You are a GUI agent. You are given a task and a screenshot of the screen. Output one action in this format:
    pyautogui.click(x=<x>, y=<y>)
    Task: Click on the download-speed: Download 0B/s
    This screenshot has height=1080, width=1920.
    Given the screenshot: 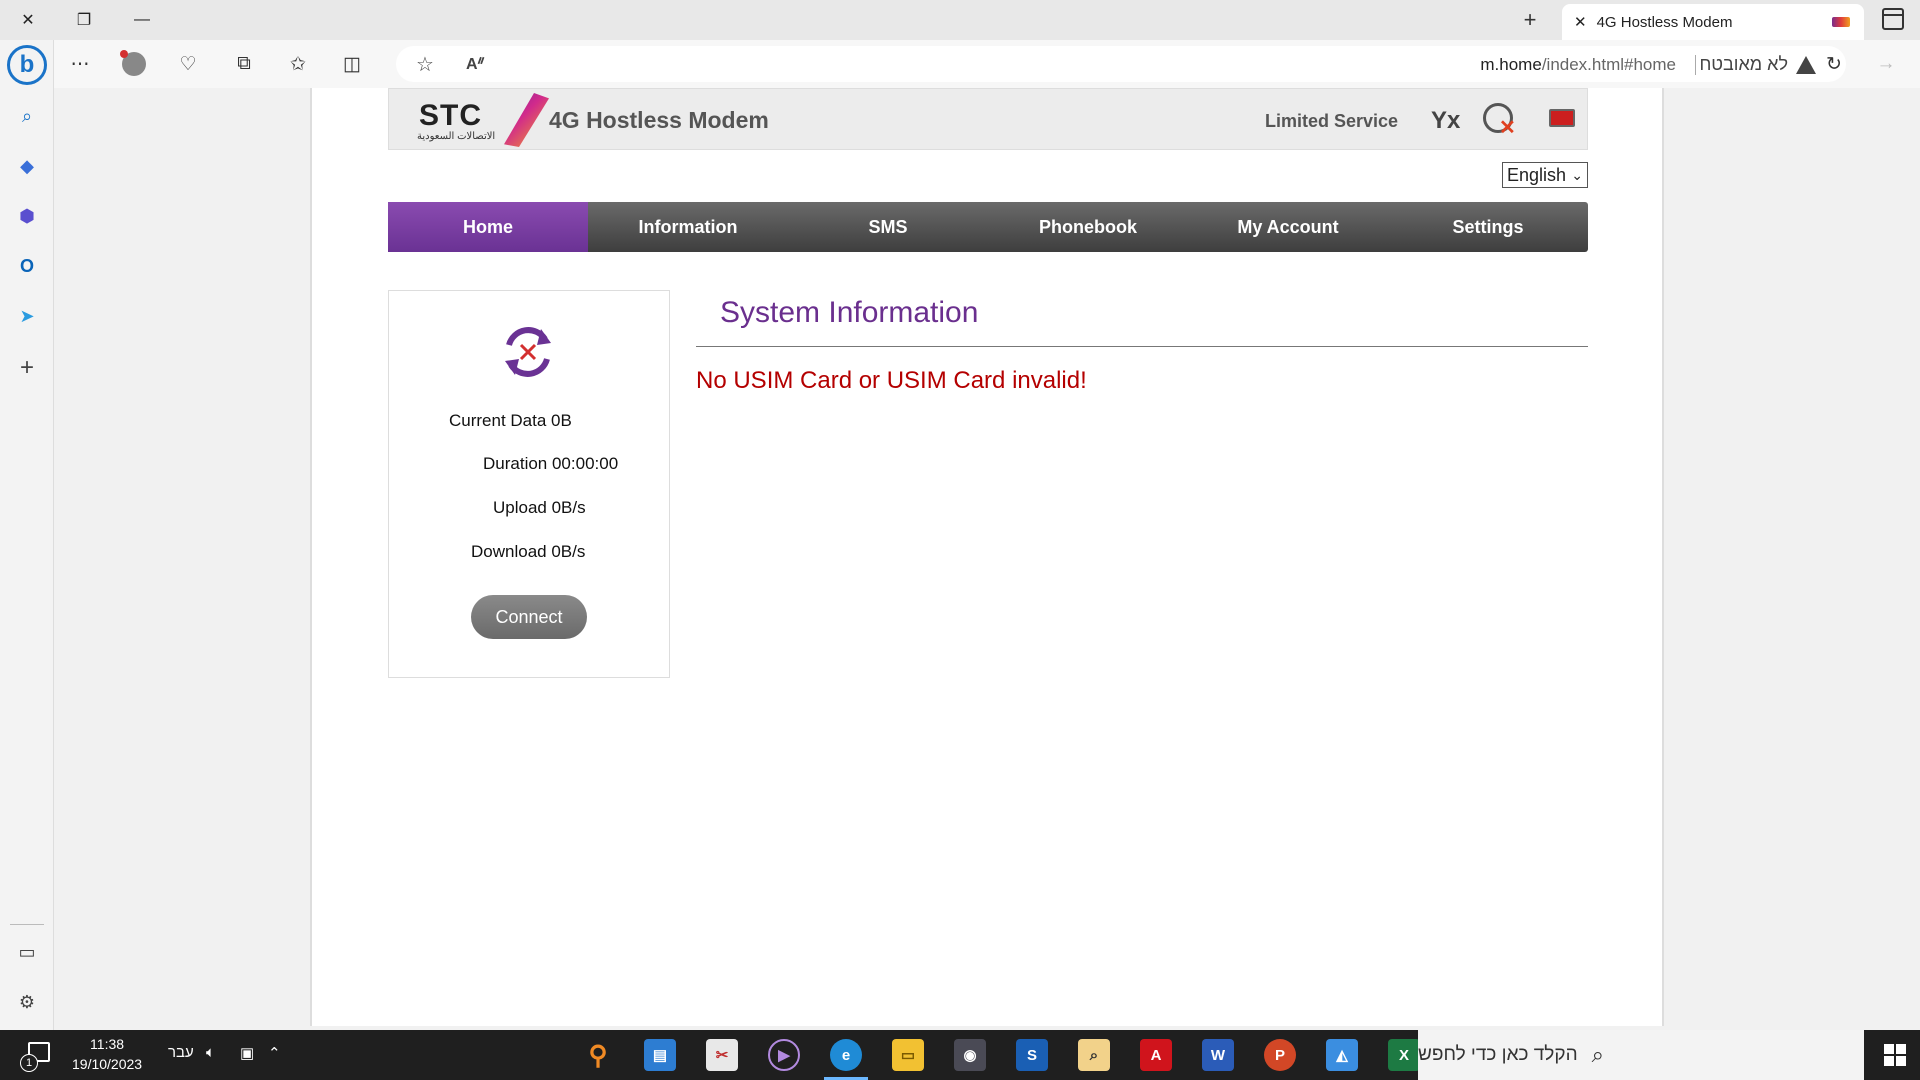 What is the action you would take?
    pyautogui.click(x=528, y=551)
    